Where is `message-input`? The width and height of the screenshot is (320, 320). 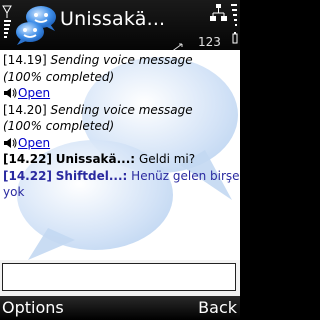
message-input is located at coordinates (119, 277).